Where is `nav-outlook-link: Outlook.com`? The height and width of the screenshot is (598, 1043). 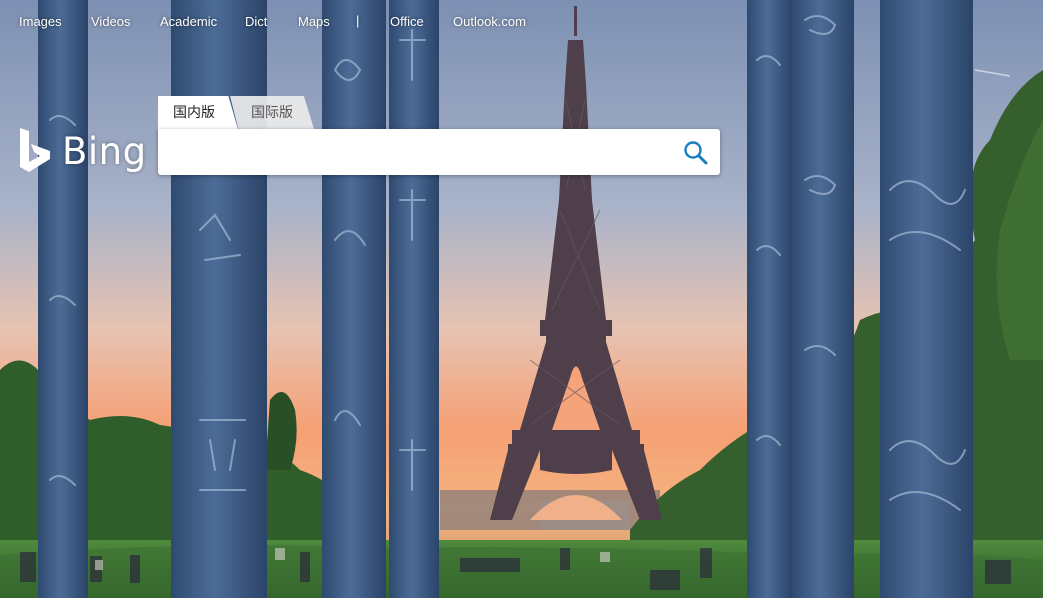 nav-outlook-link: Outlook.com is located at coordinates (489, 21).